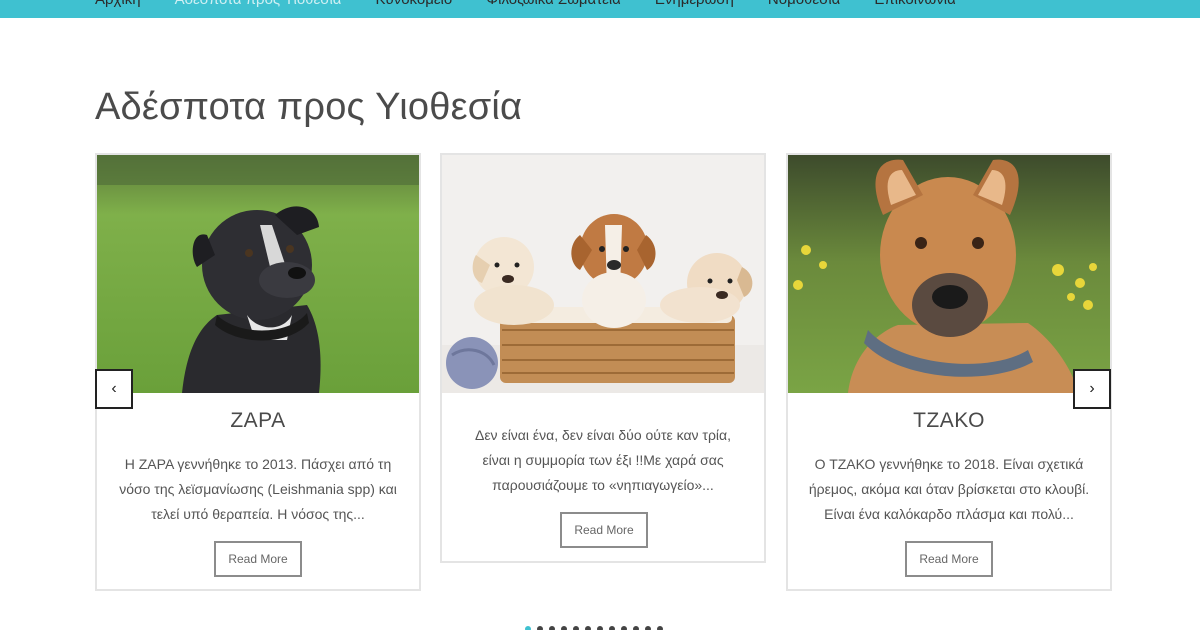 Image resolution: width=1200 pixels, height=630 pixels. Describe the element at coordinates (694, 4) in the screenshot. I see `nav-item-news: Ενημέρωση` at that location.